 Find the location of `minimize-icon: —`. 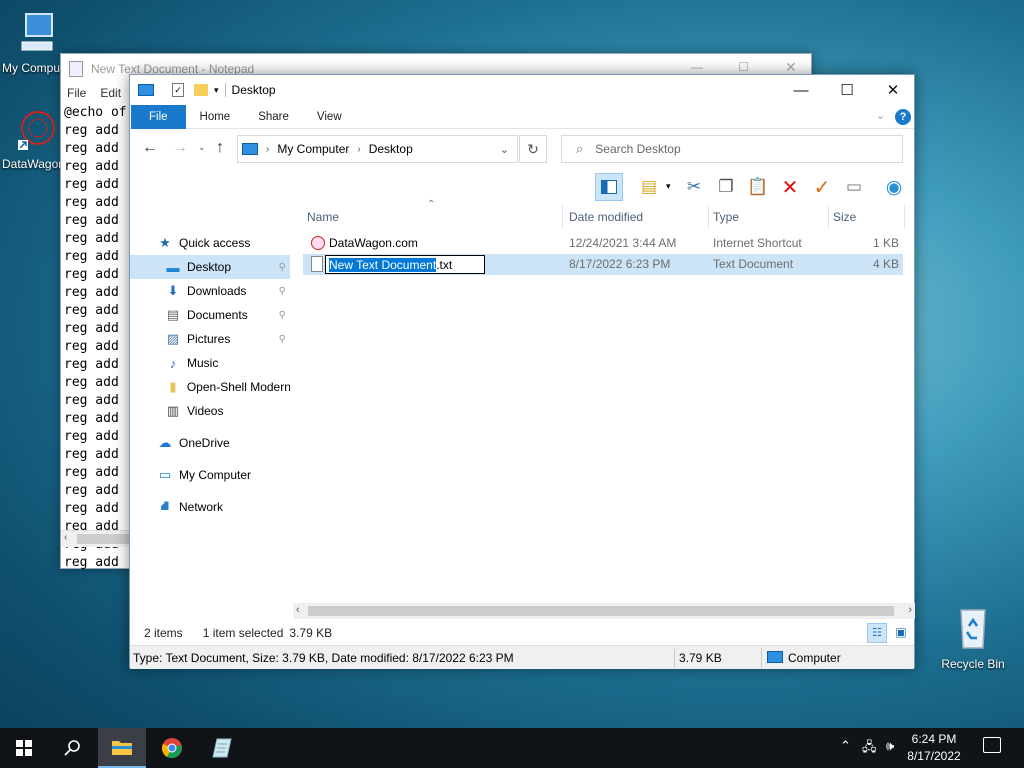

minimize-icon: — is located at coordinates (697, 67).